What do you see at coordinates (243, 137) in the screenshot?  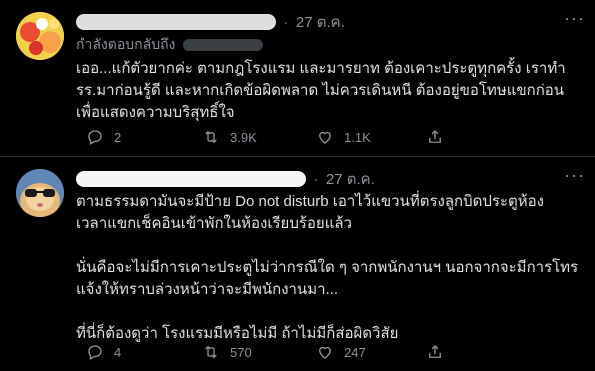 I see `retweet-count: 3.9K` at bounding box center [243, 137].